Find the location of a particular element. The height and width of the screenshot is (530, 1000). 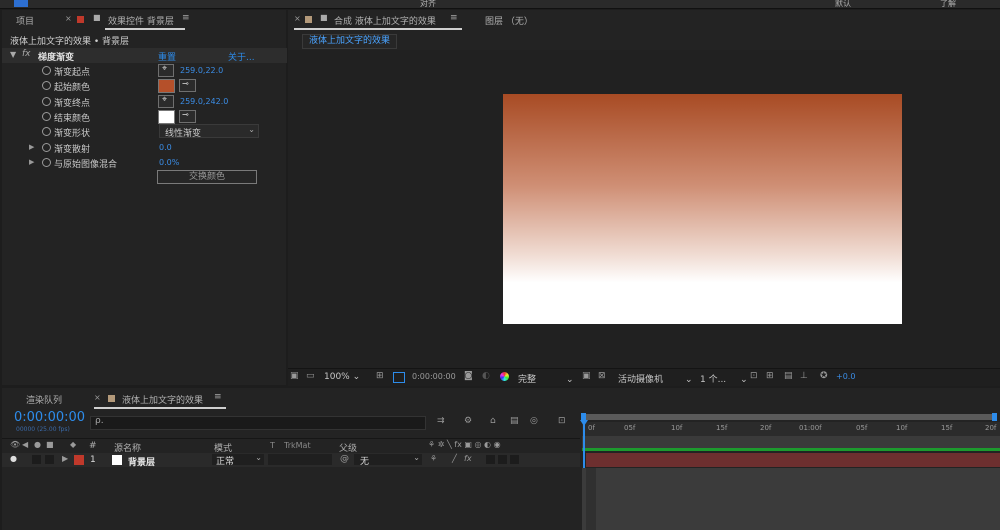

time-ruler is located at coordinates (791, 429).